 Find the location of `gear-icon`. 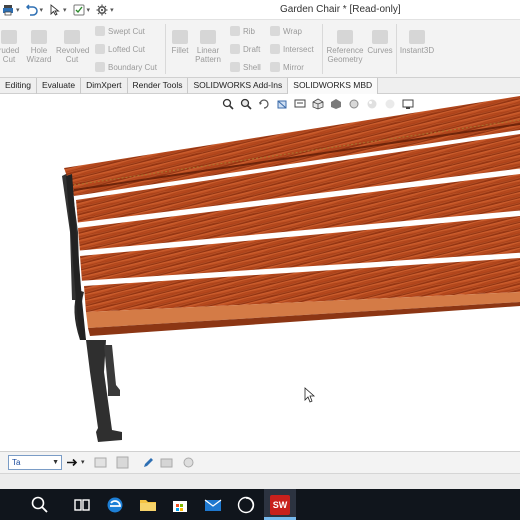

gear-icon is located at coordinates (102, 10).